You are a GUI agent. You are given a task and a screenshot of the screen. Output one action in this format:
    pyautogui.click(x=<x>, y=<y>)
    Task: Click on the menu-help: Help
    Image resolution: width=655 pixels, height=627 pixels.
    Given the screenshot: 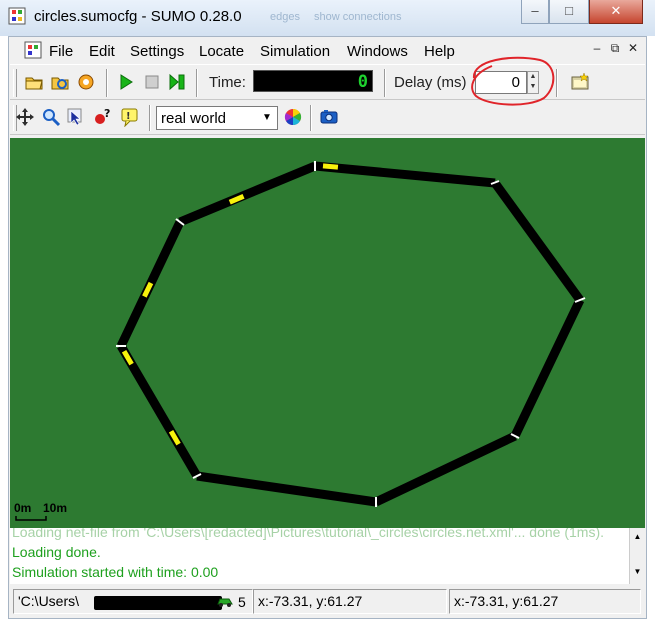 What is the action you would take?
    pyautogui.click(x=439, y=51)
    